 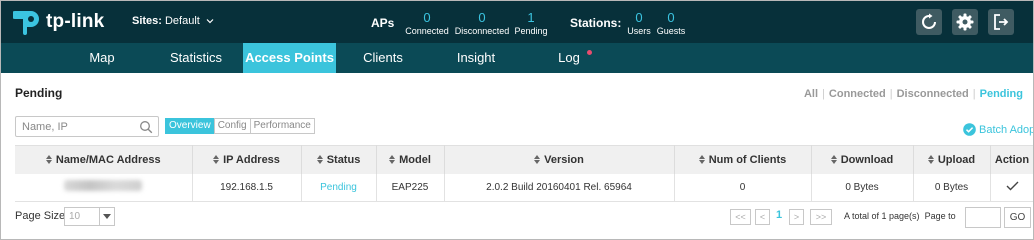 I want to click on logo: tp-link, so click(x=58, y=22).